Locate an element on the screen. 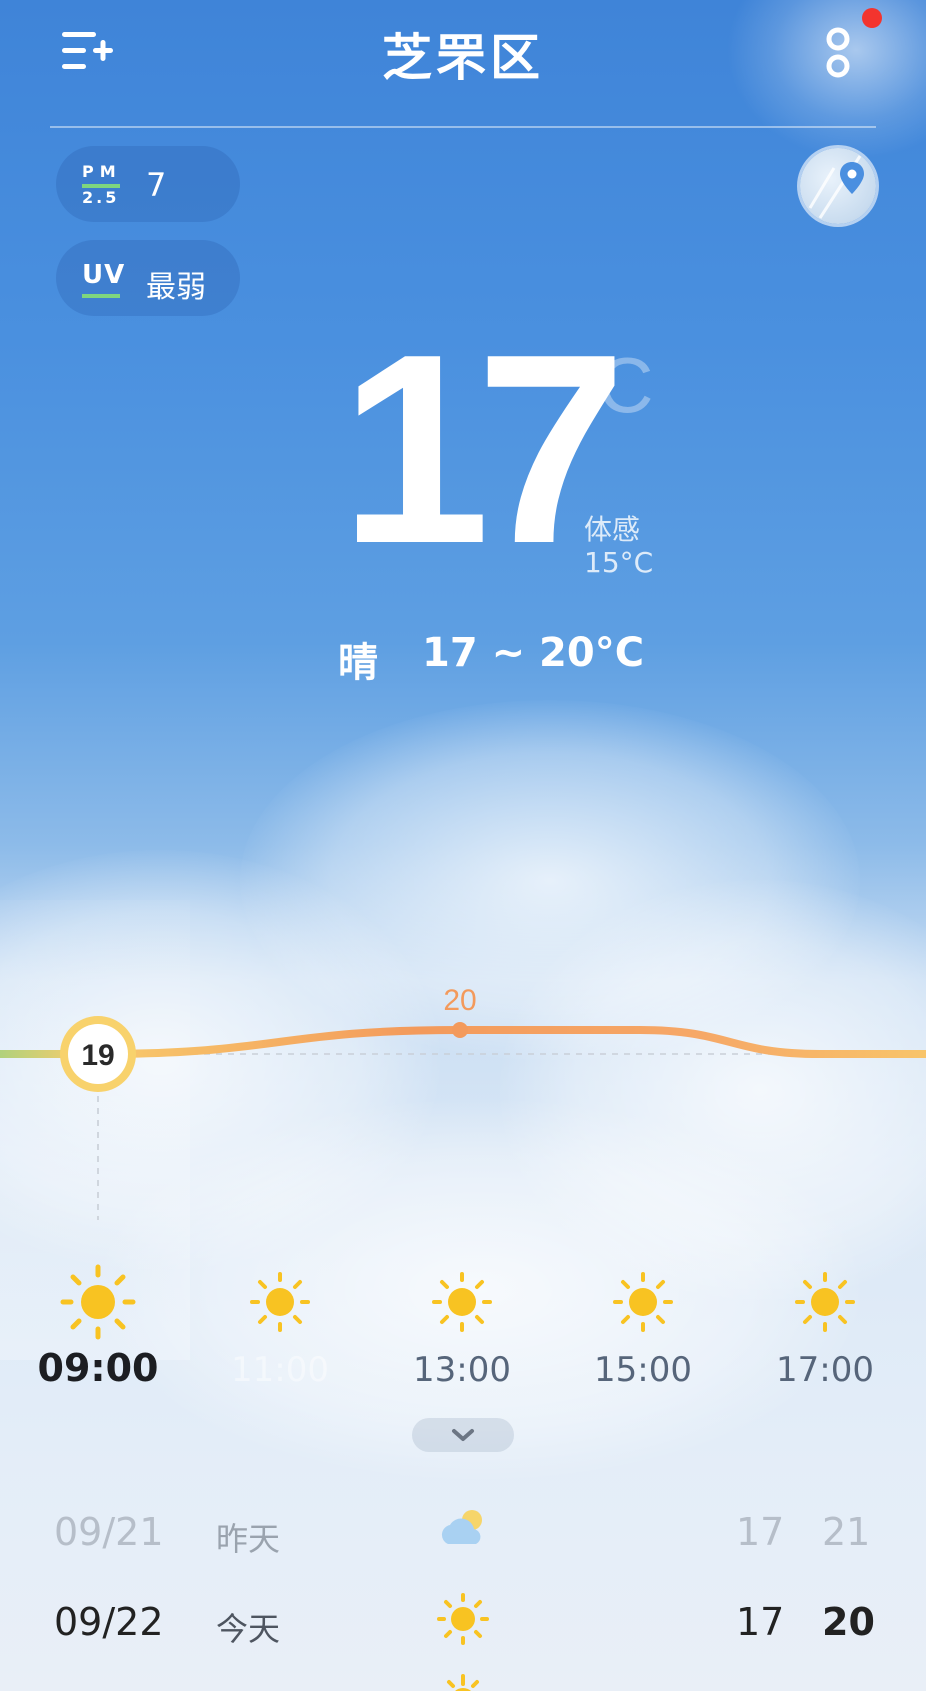 The width and height of the screenshot is (926, 1691). chevron-down-icon is located at coordinates (463, 1435).